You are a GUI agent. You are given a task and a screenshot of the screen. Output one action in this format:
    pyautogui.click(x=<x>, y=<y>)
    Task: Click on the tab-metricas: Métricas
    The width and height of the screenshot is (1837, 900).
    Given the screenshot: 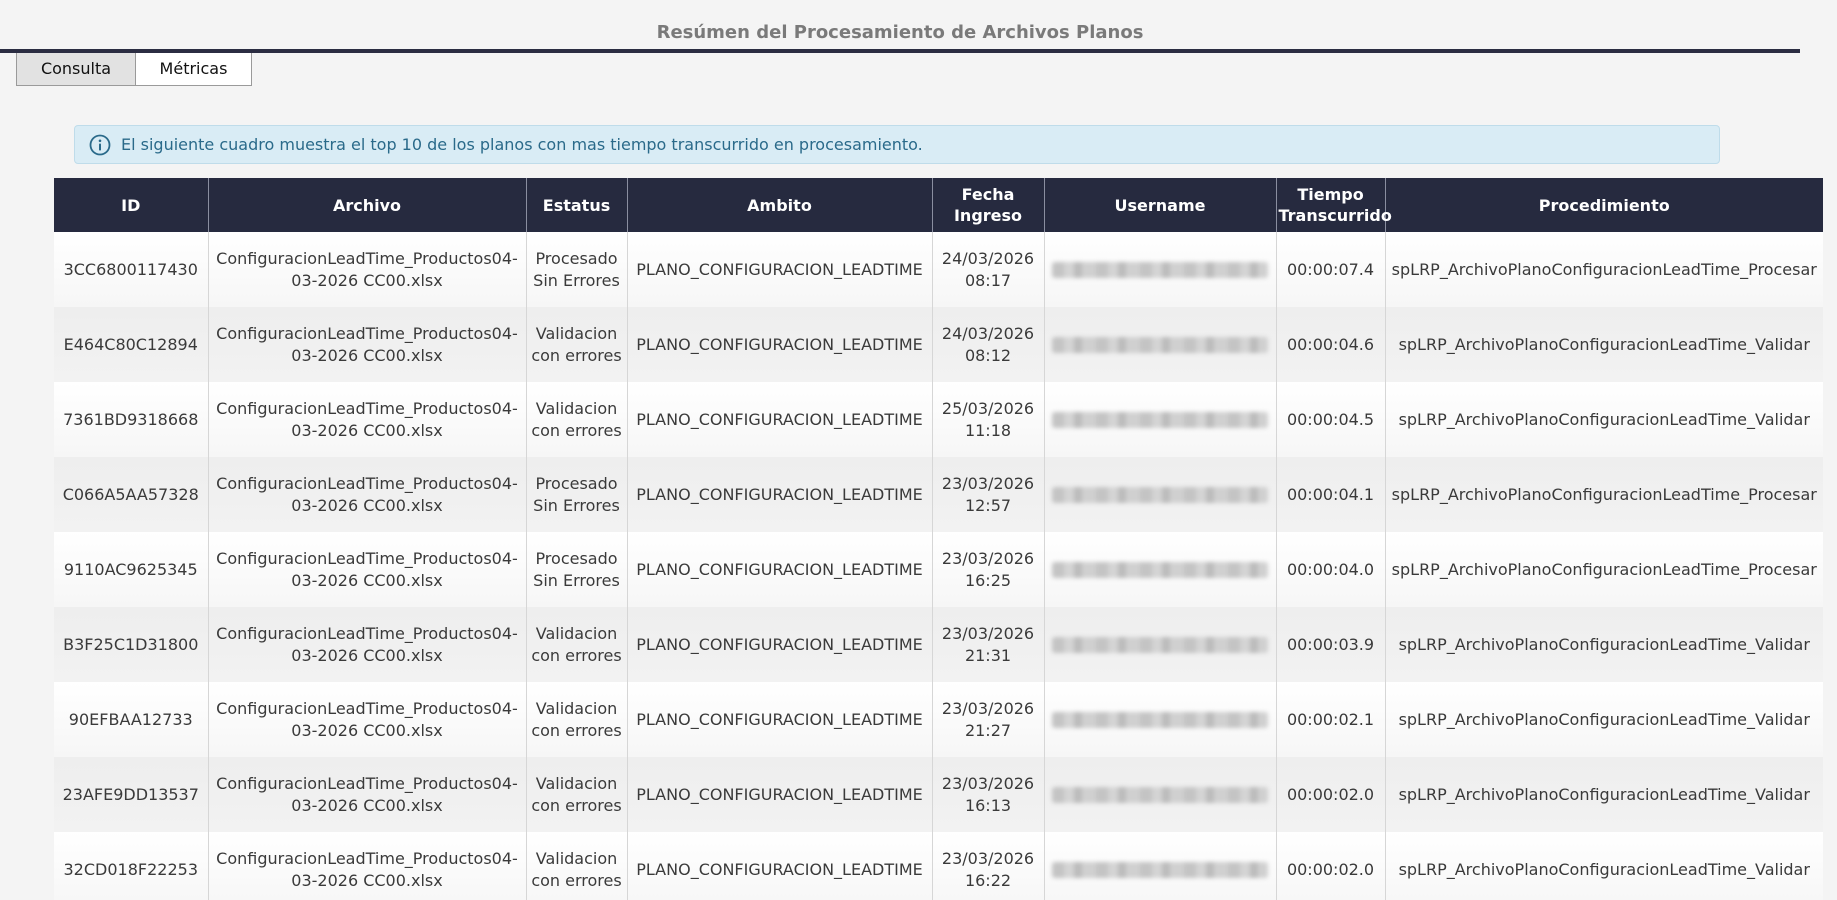 What is the action you would take?
    pyautogui.click(x=194, y=69)
    